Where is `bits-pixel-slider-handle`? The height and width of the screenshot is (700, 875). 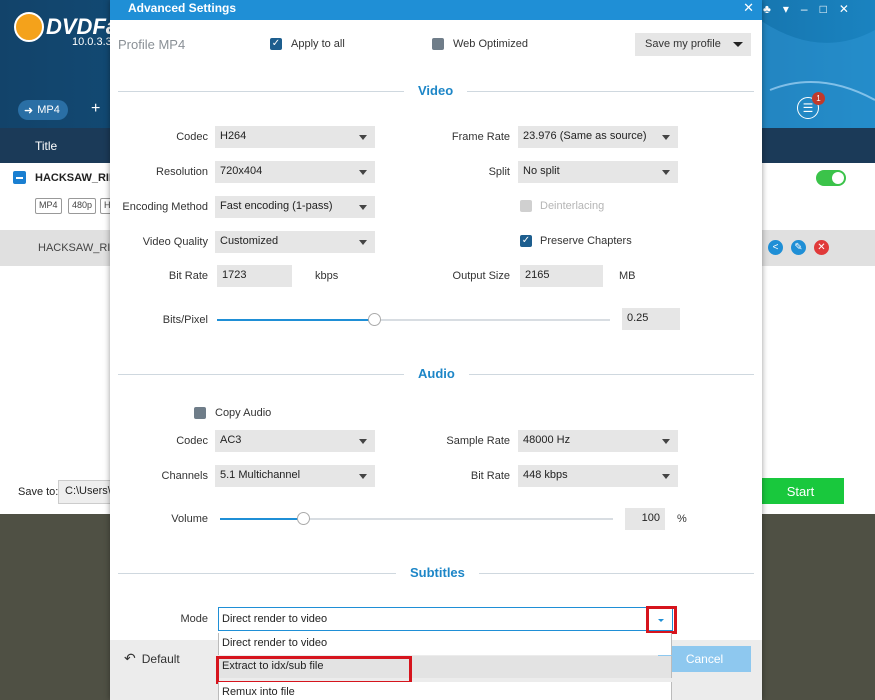 bits-pixel-slider-handle is located at coordinates (374, 319).